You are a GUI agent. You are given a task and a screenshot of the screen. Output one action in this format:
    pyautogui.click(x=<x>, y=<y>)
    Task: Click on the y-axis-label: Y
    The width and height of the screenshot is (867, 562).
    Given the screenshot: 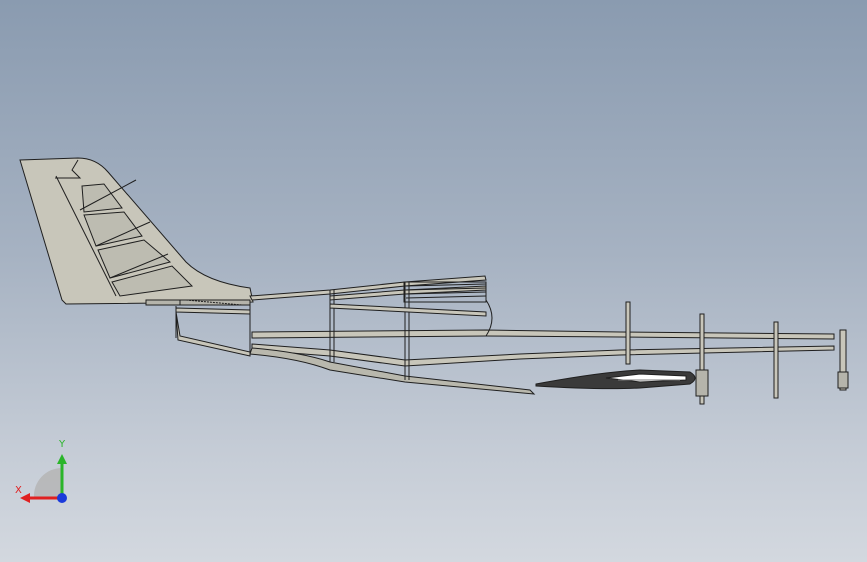 What is the action you would take?
    pyautogui.click(x=62, y=444)
    